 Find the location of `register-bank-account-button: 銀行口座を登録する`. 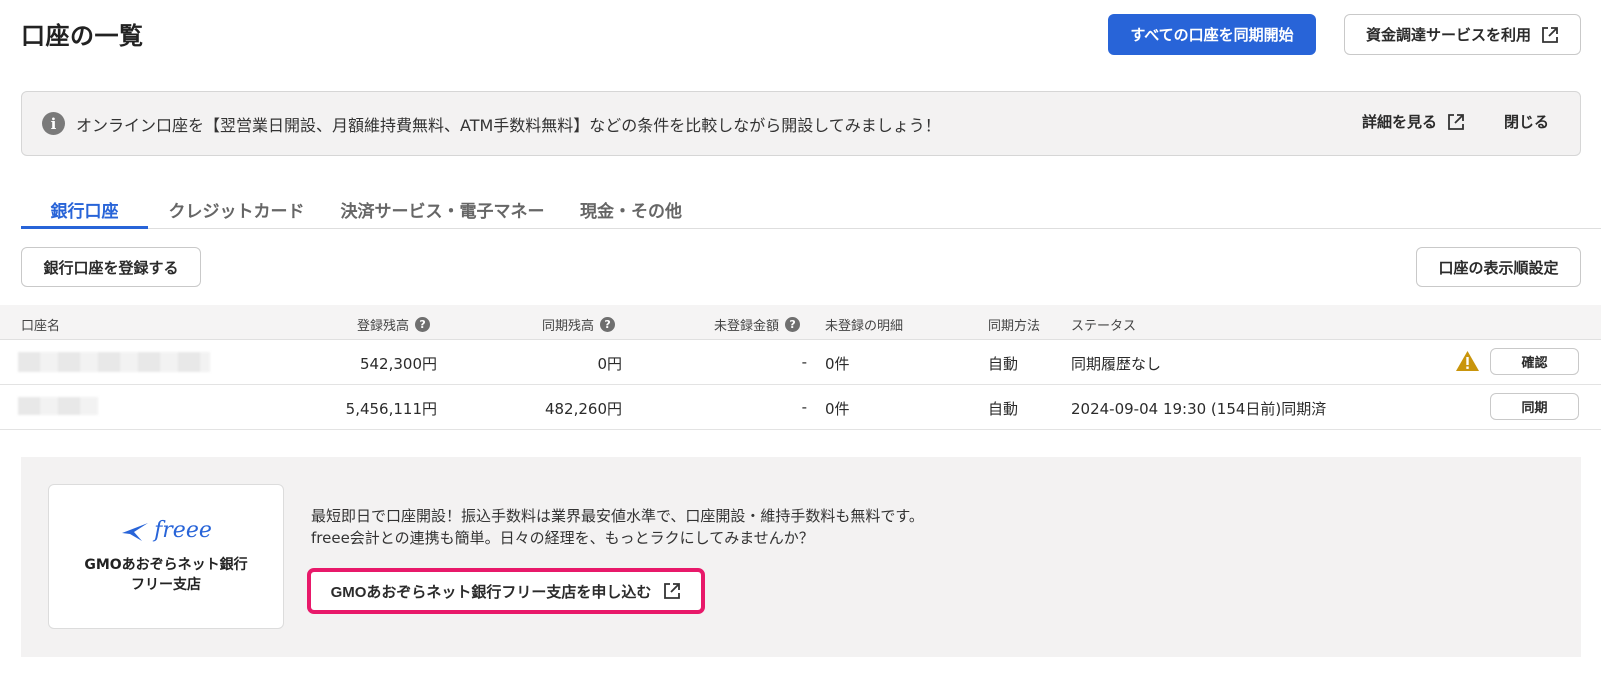

register-bank-account-button: 銀行口座を登録する is located at coordinates (111, 267).